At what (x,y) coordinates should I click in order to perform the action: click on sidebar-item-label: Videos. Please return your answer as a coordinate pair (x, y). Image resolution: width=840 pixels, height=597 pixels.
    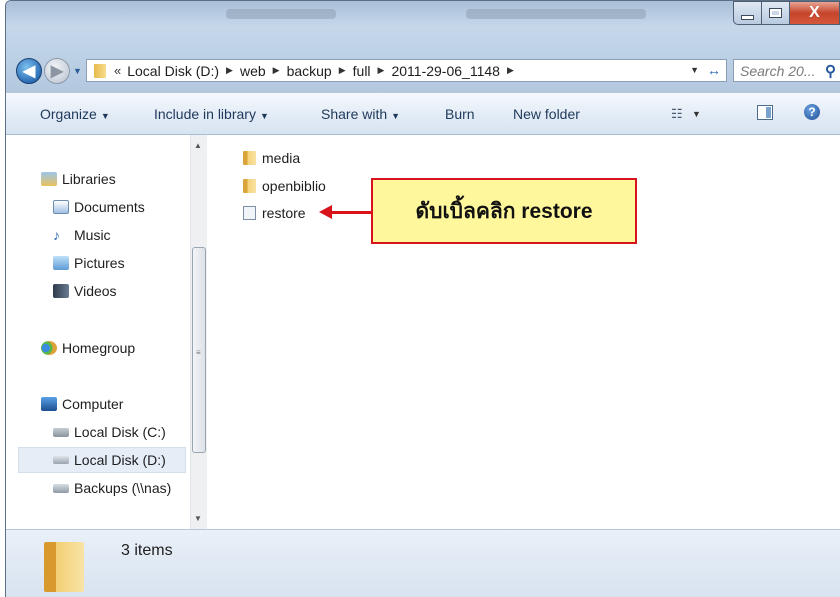
    Looking at the image, I should click on (95, 291).